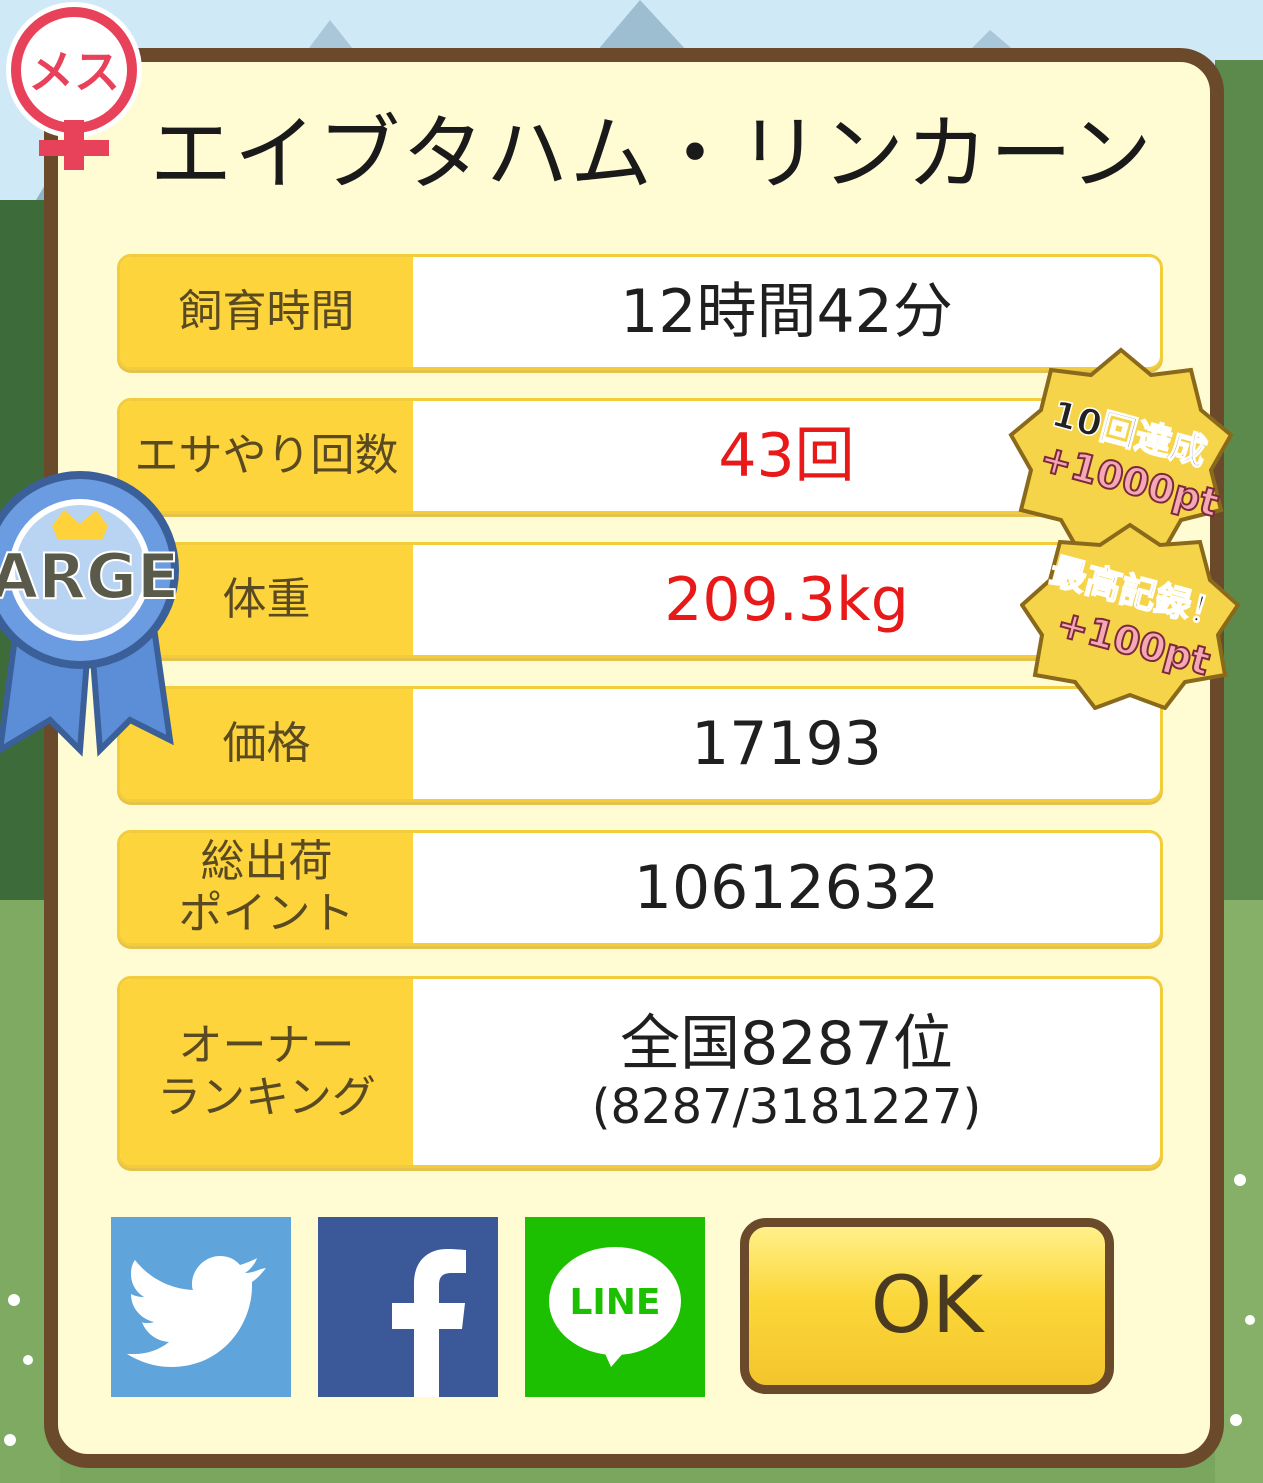 The height and width of the screenshot is (1483, 1263). I want to click on ranking-detail: (8287/3181227), so click(786, 1107).